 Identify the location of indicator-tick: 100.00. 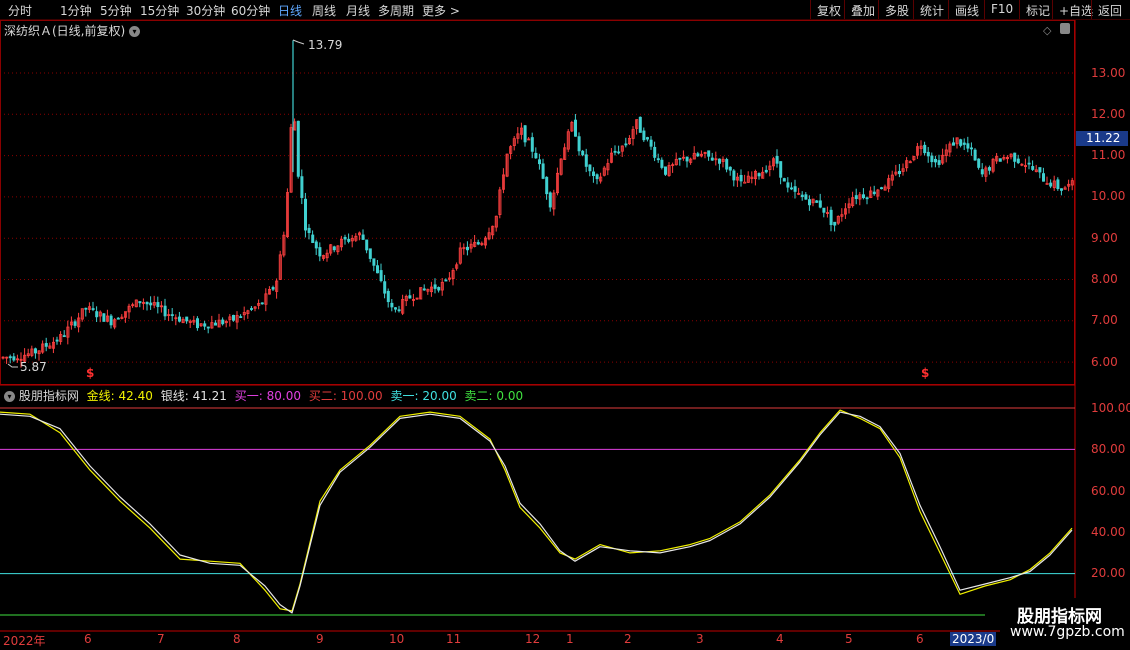
(1110, 408).